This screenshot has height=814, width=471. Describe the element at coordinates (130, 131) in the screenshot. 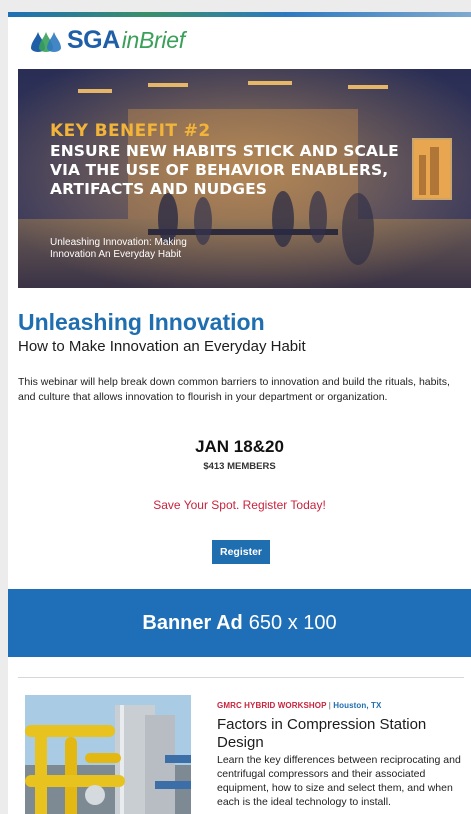

I see `hero-kicker: KEY BENEFIT #2` at that location.